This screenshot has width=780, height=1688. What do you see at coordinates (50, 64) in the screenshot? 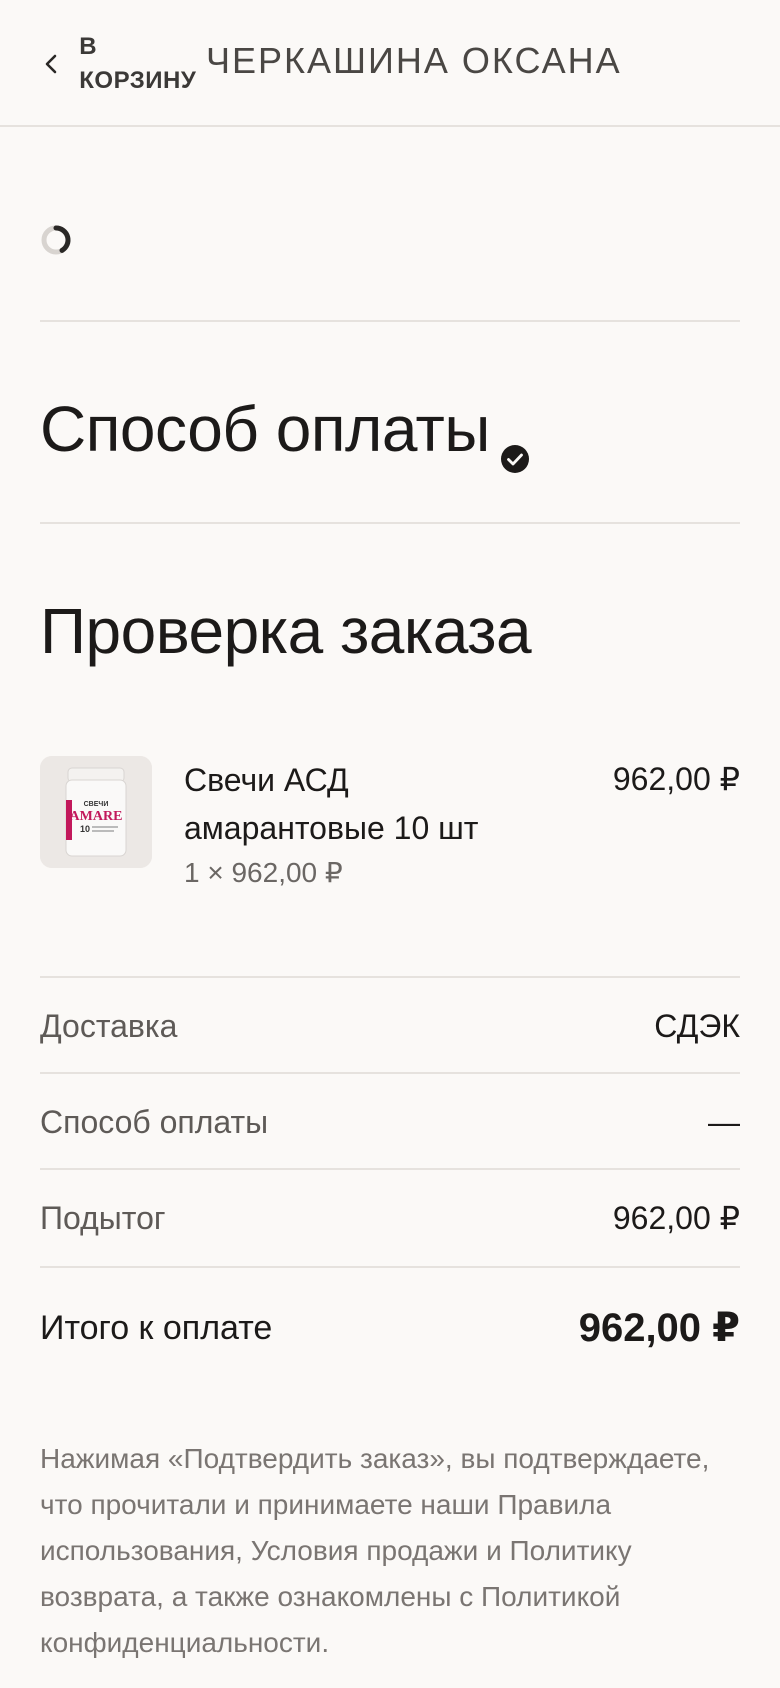
I see `chevron-left-icon` at bounding box center [50, 64].